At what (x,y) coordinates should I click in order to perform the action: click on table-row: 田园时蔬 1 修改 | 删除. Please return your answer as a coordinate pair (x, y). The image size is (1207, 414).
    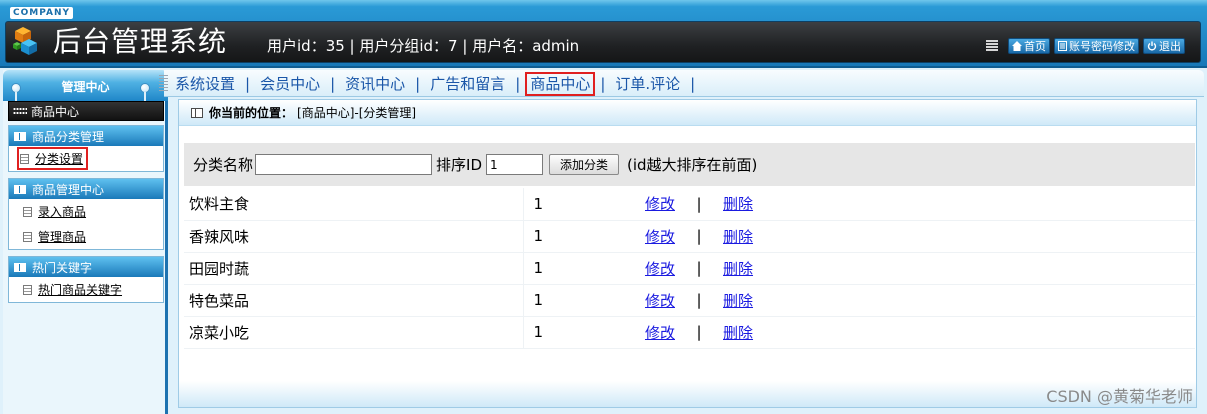
    Looking at the image, I should click on (689, 268).